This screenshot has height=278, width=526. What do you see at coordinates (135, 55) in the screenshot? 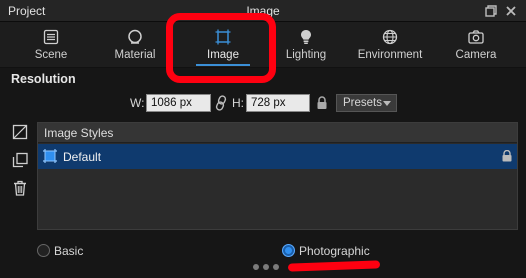
I see `tab-label: Material` at bounding box center [135, 55].